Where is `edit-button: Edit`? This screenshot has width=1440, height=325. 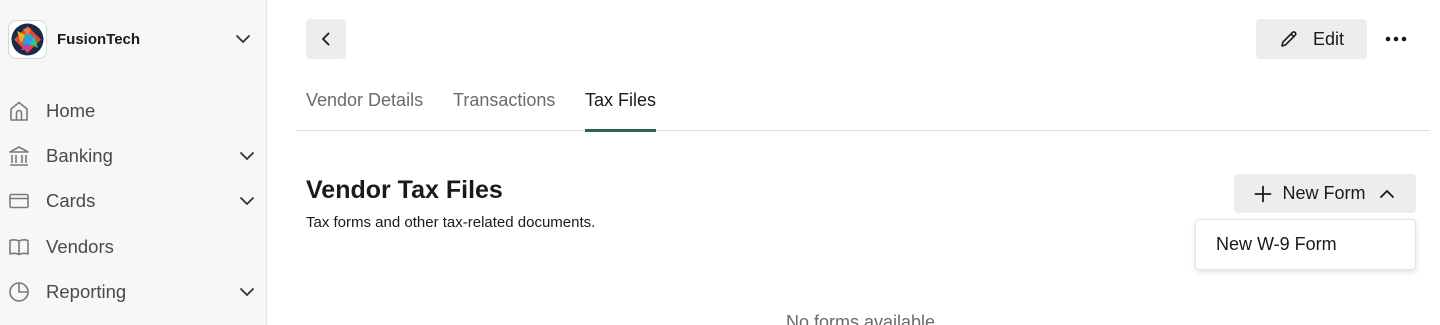 edit-button: Edit is located at coordinates (1311, 39).